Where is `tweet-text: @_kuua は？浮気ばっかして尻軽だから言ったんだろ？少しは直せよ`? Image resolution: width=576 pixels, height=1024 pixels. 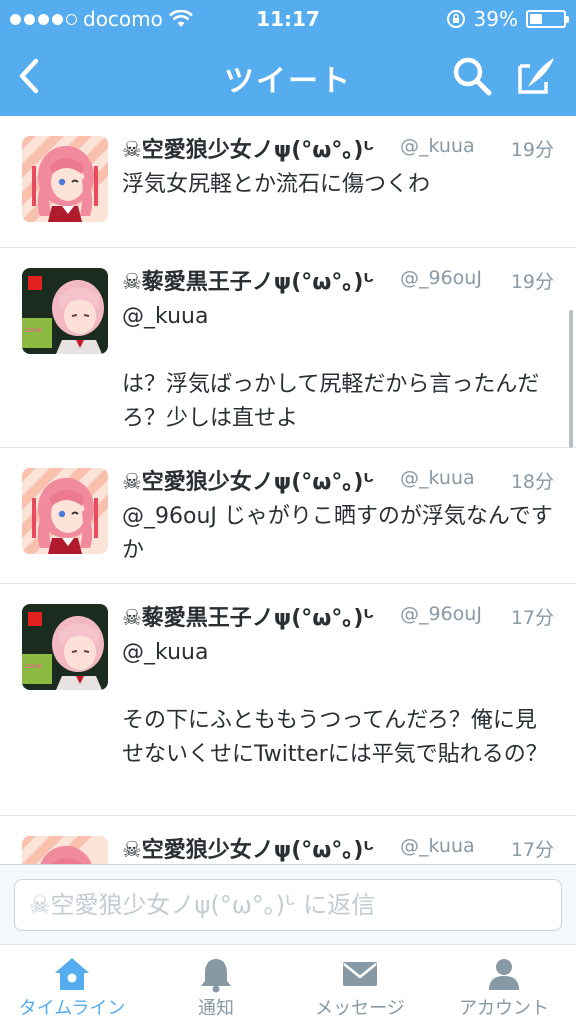 tweet-text: @_kuua は？浮気ばっかして尻軽だから言ったんだろ？少しは直せよ is located at coordinates (331, 367).